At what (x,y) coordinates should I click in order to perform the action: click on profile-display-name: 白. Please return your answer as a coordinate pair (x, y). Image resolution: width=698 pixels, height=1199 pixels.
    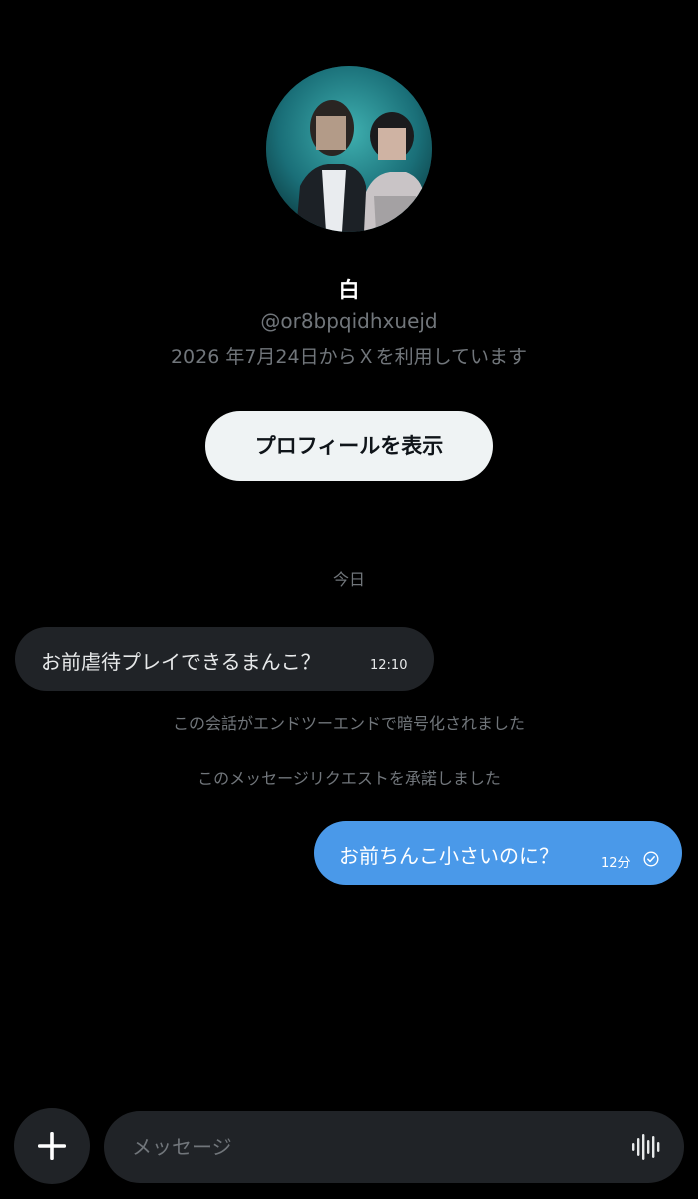
    Looking at the image, I should click on (349, 290).